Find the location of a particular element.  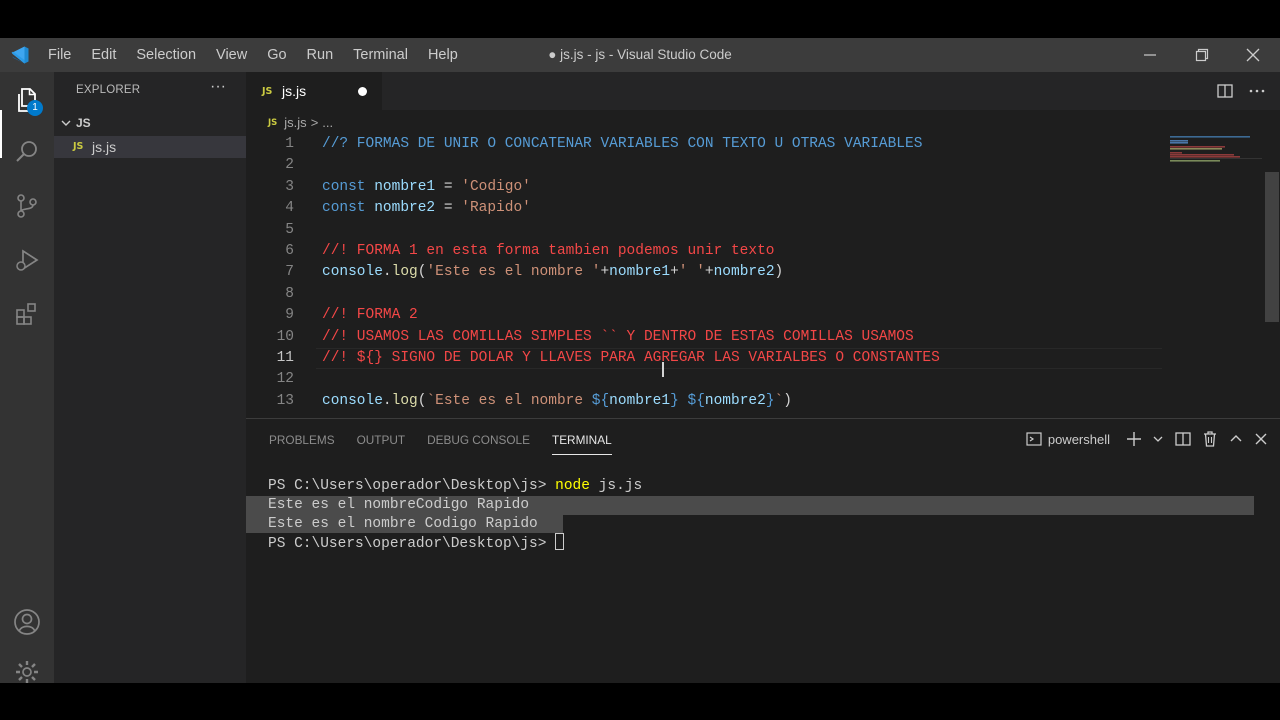

explorer-more-actions: ··· is located at coordinates (218, 87).